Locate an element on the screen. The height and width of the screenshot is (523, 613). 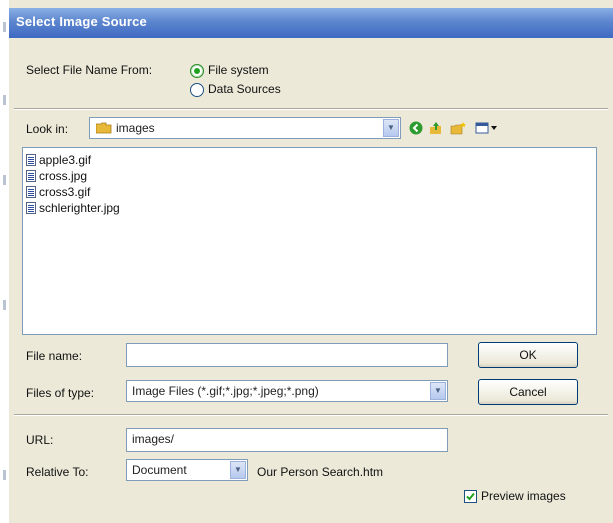
url-value: images/ is located at coordinates (153, 439).